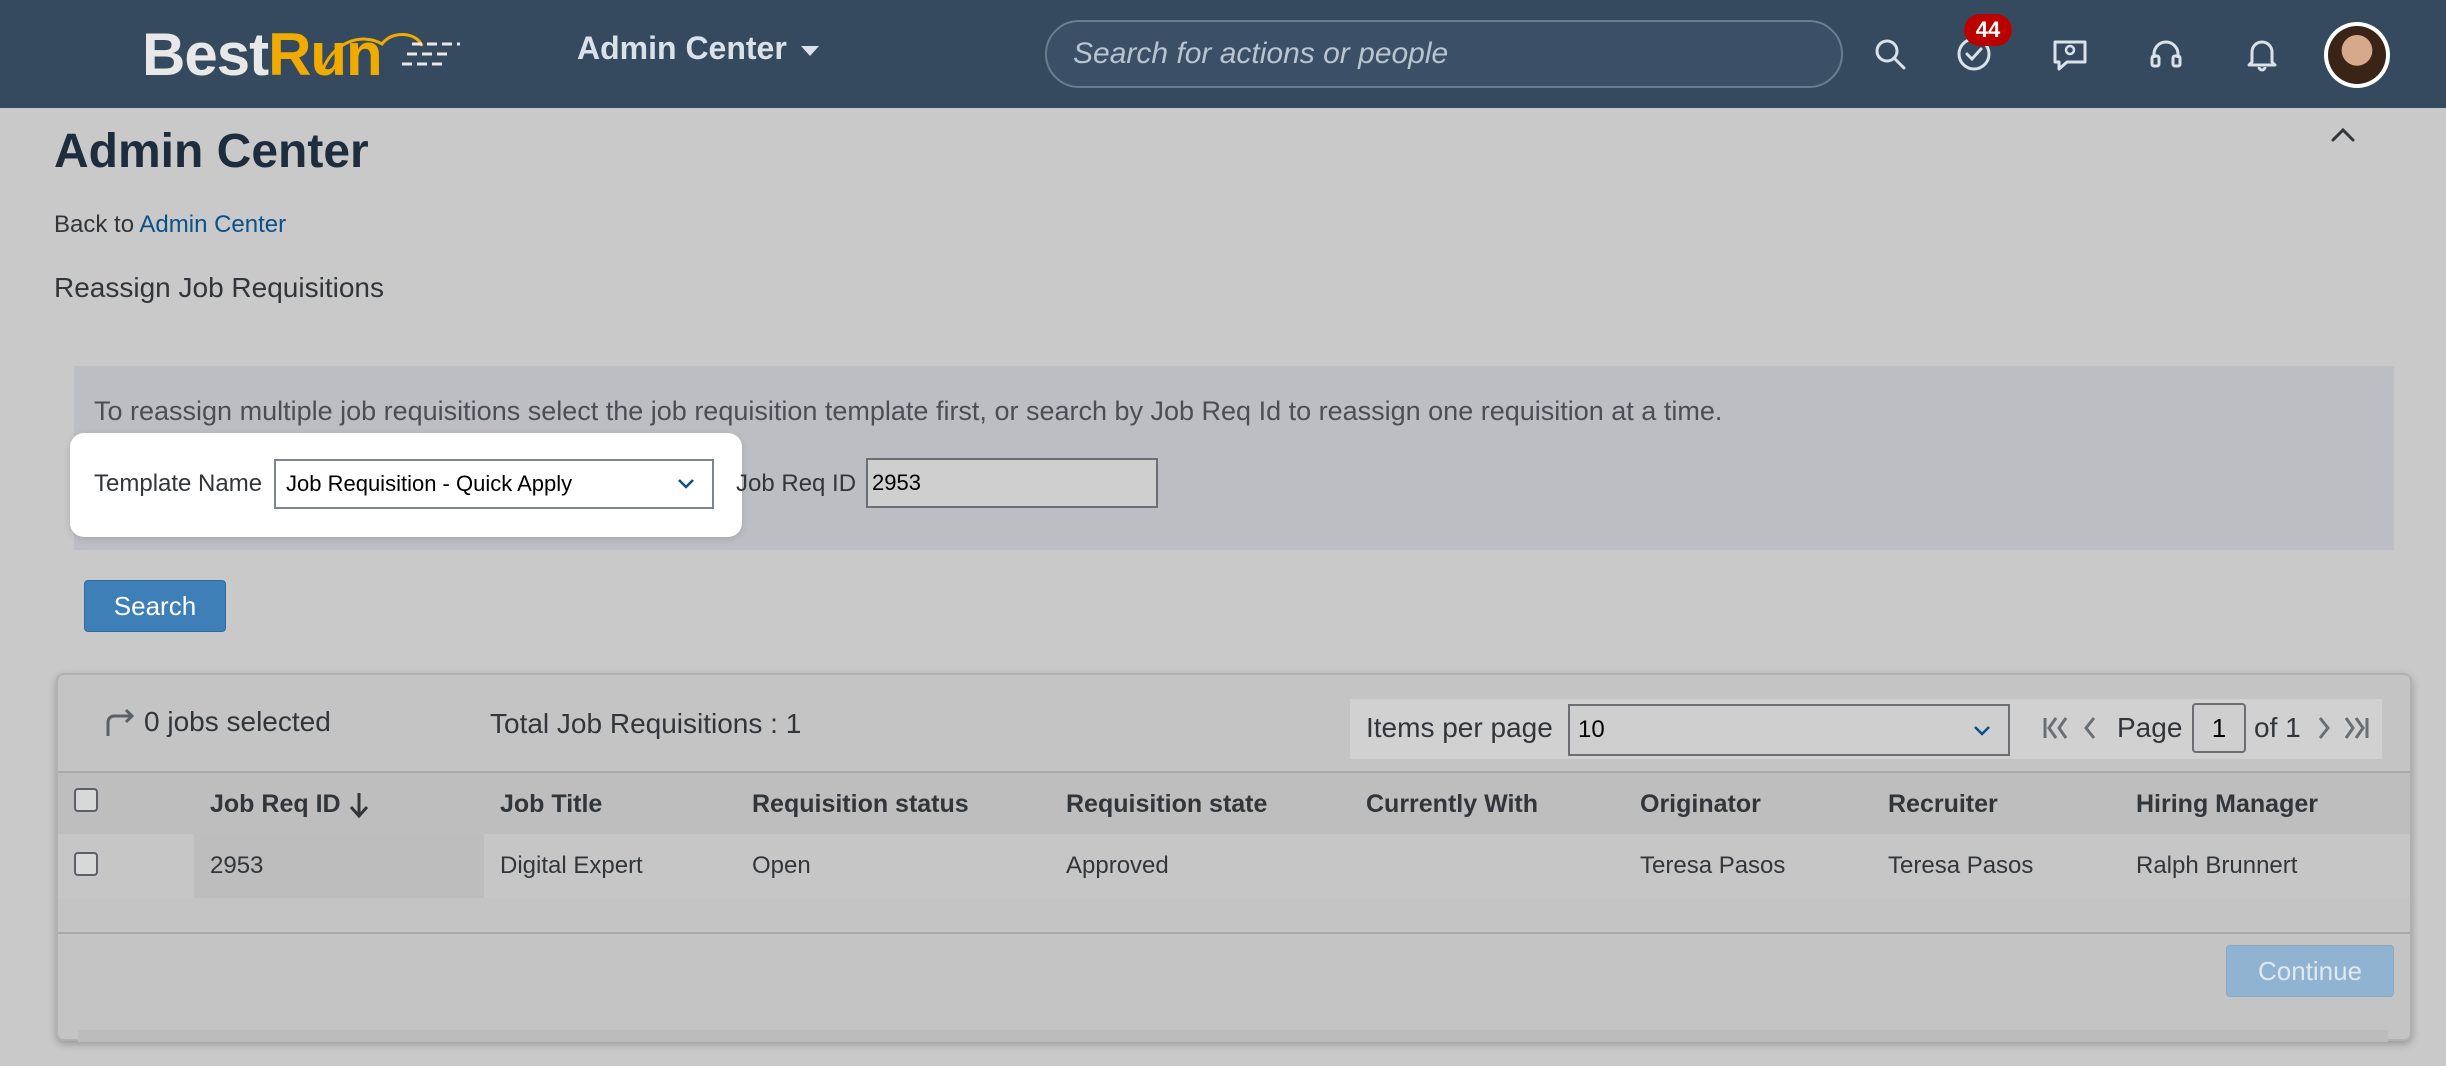 This screenshot has width=2446, height=1066. I want to click on cell-requisition-state: Approved, so click(1117, 865).